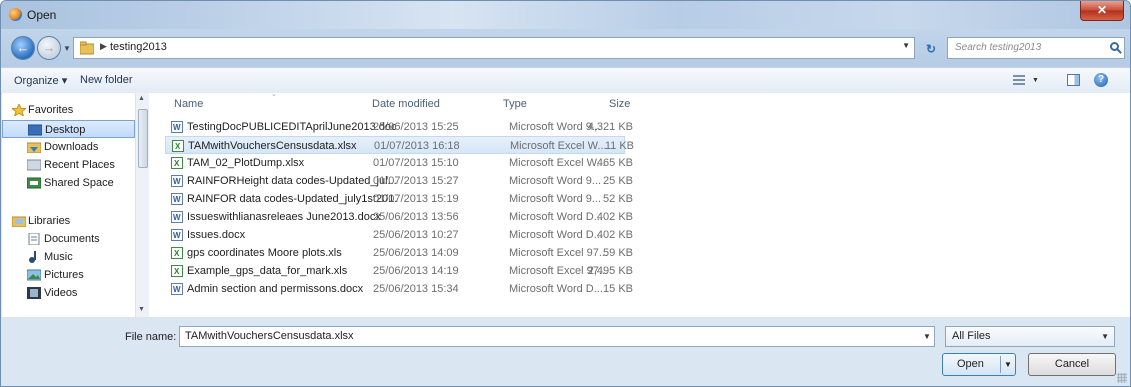 Image resolution: width=1131 pixels, height=387 pixels. What do you see at coordinates (106, 80) in the screenshot?
I see `new-folder-button: New folder` at bounding box center [106, 80].